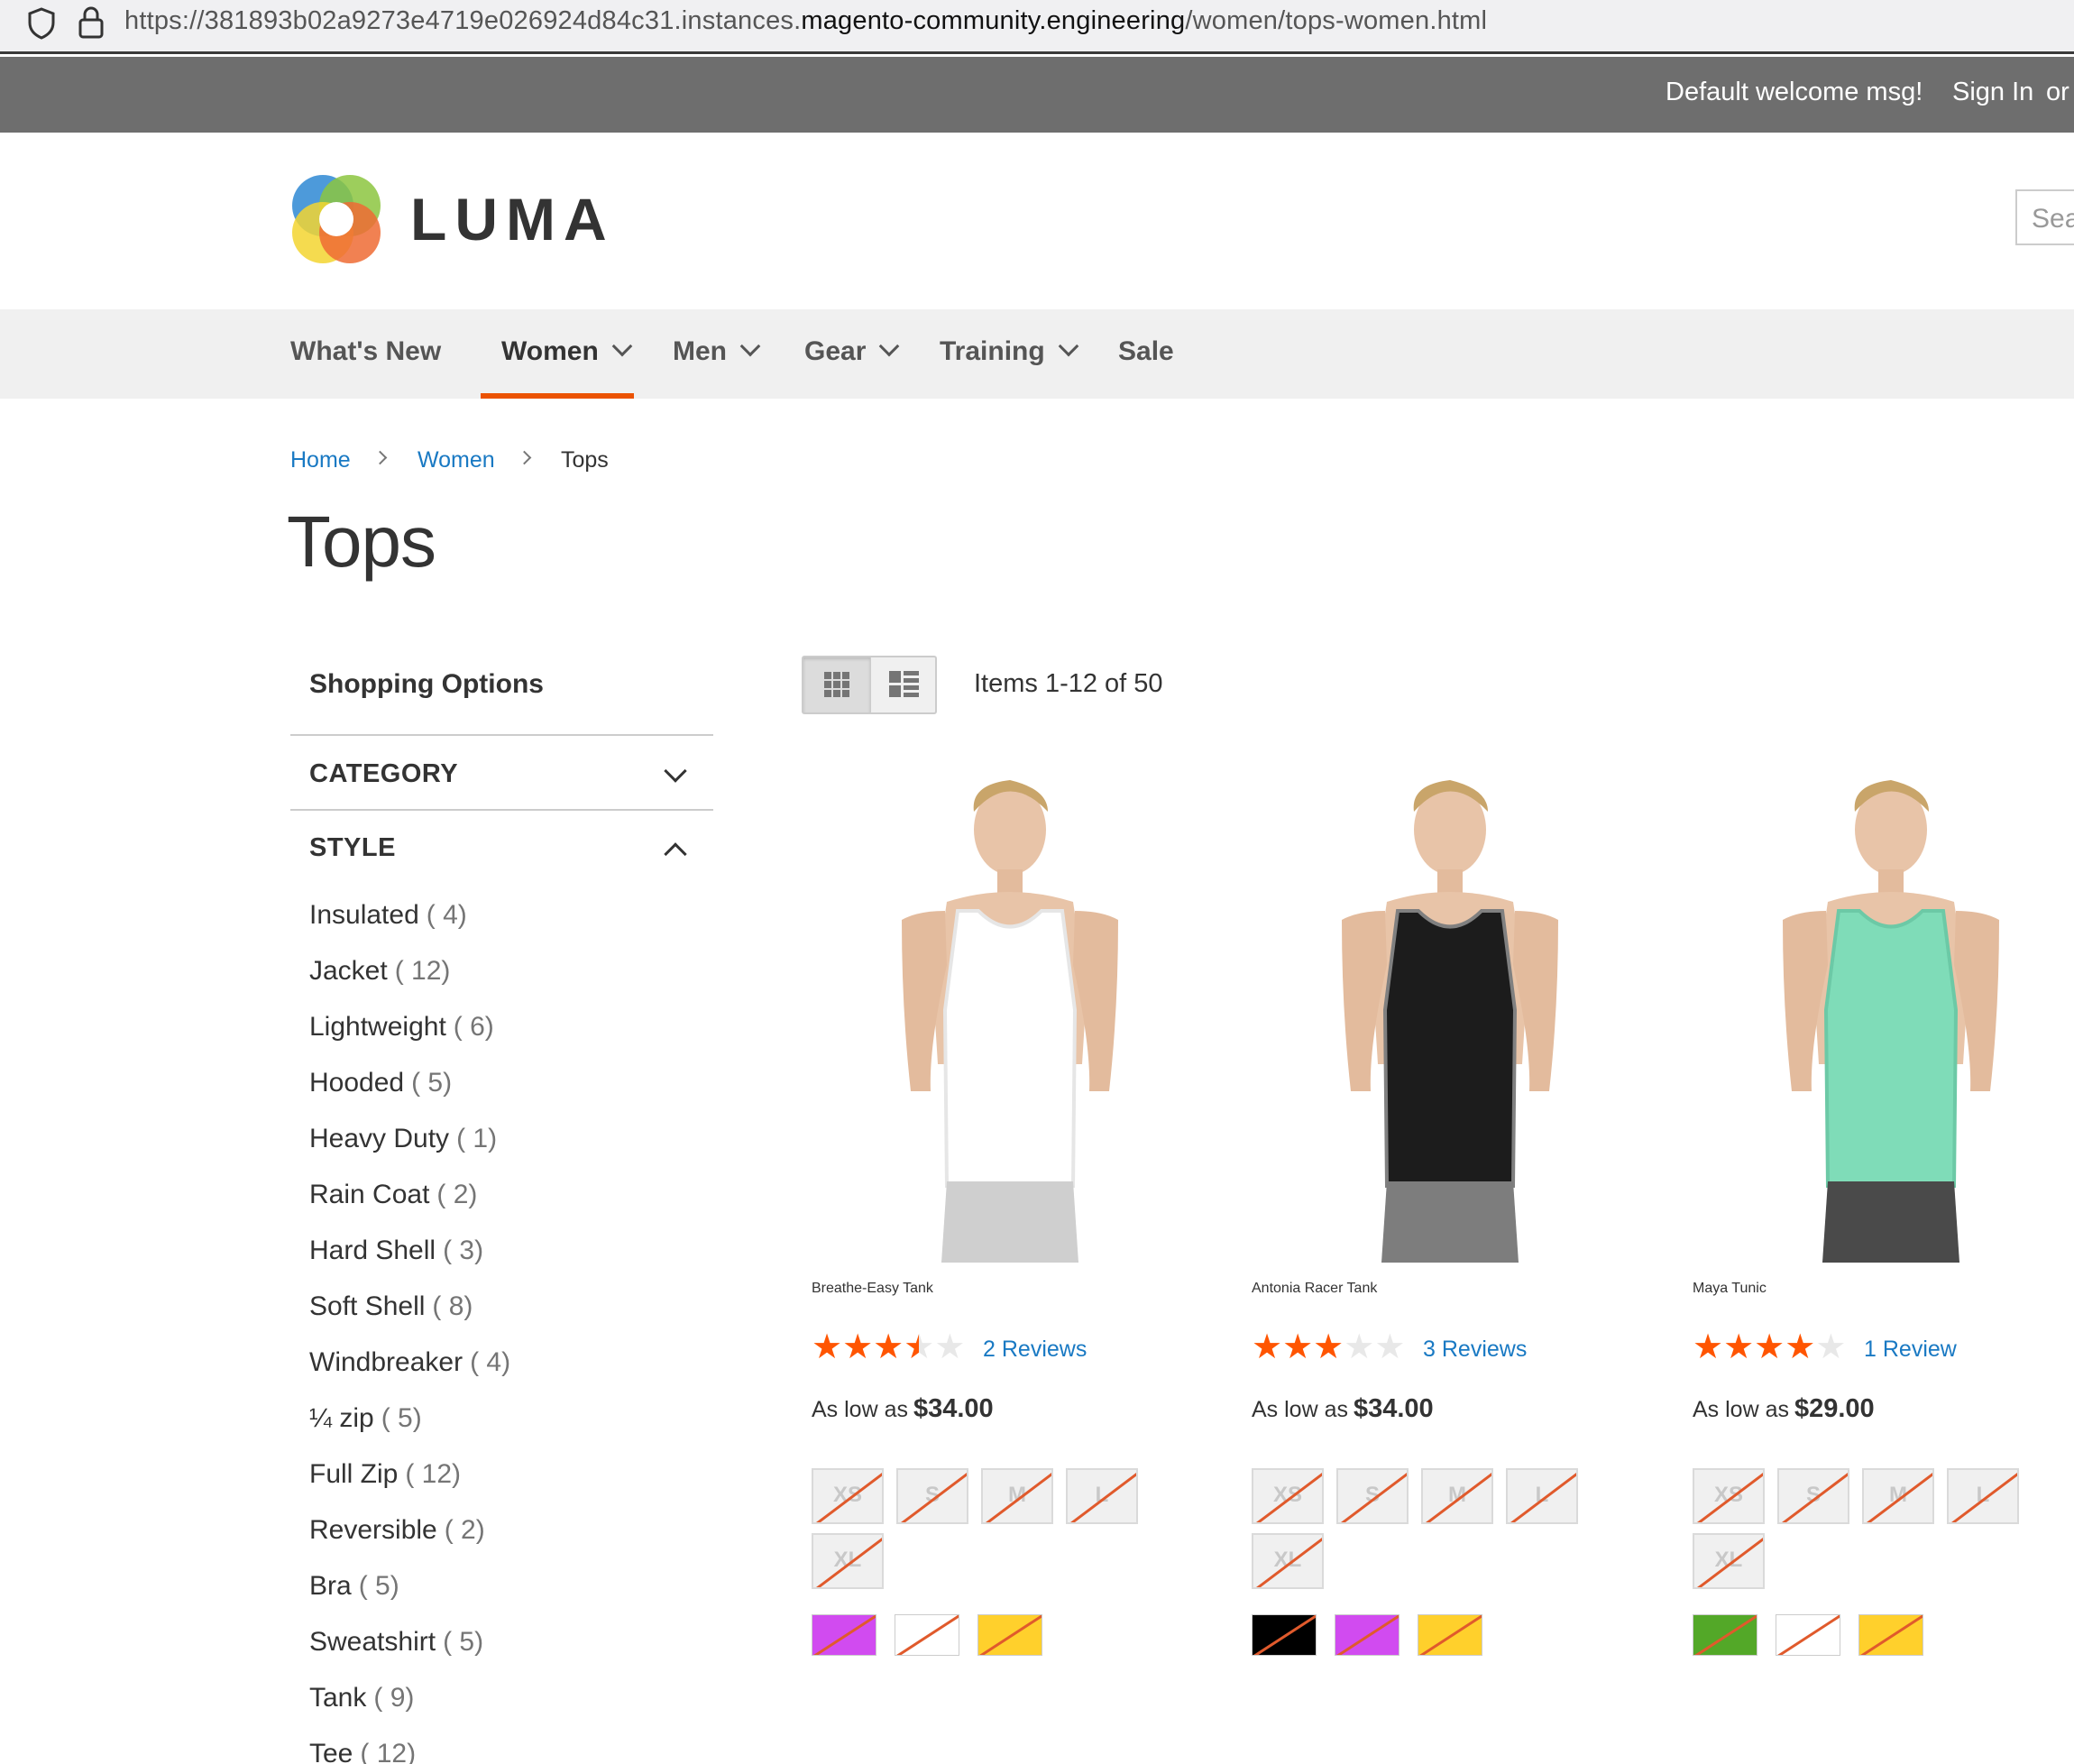 The height and width of the screenshot is (1764, 2074). I want to click on style-filter-option: Jacket( 12), so click(410, 984).